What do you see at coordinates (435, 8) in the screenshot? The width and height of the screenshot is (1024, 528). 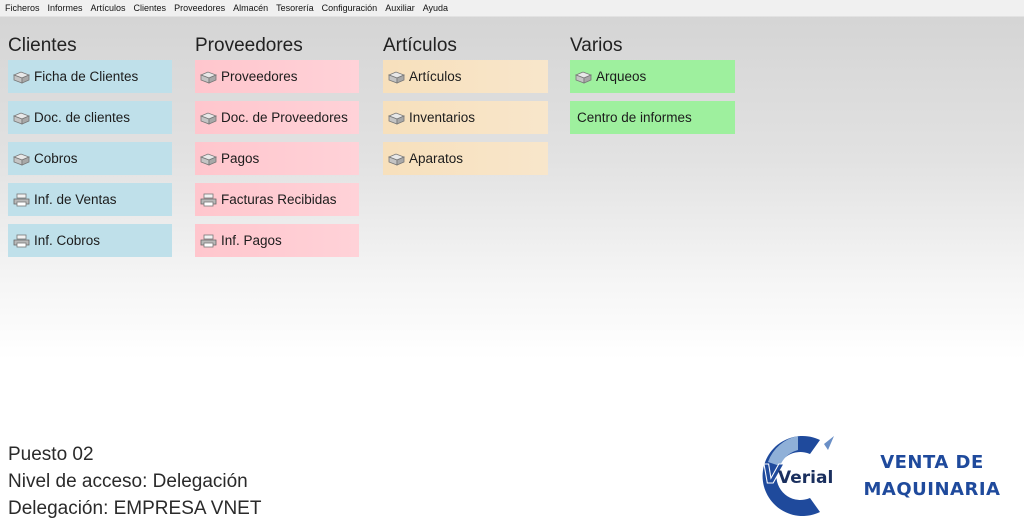 I see `menu-ayuda: Ayuda` at bounding box center [435, 8].